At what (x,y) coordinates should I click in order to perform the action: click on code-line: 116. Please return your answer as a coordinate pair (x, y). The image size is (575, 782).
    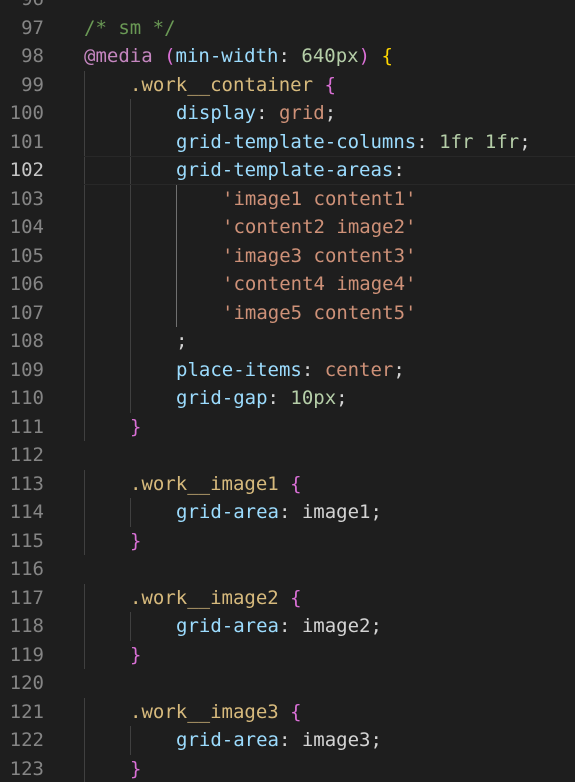
    Looking at the image, I should click on (287, 569).